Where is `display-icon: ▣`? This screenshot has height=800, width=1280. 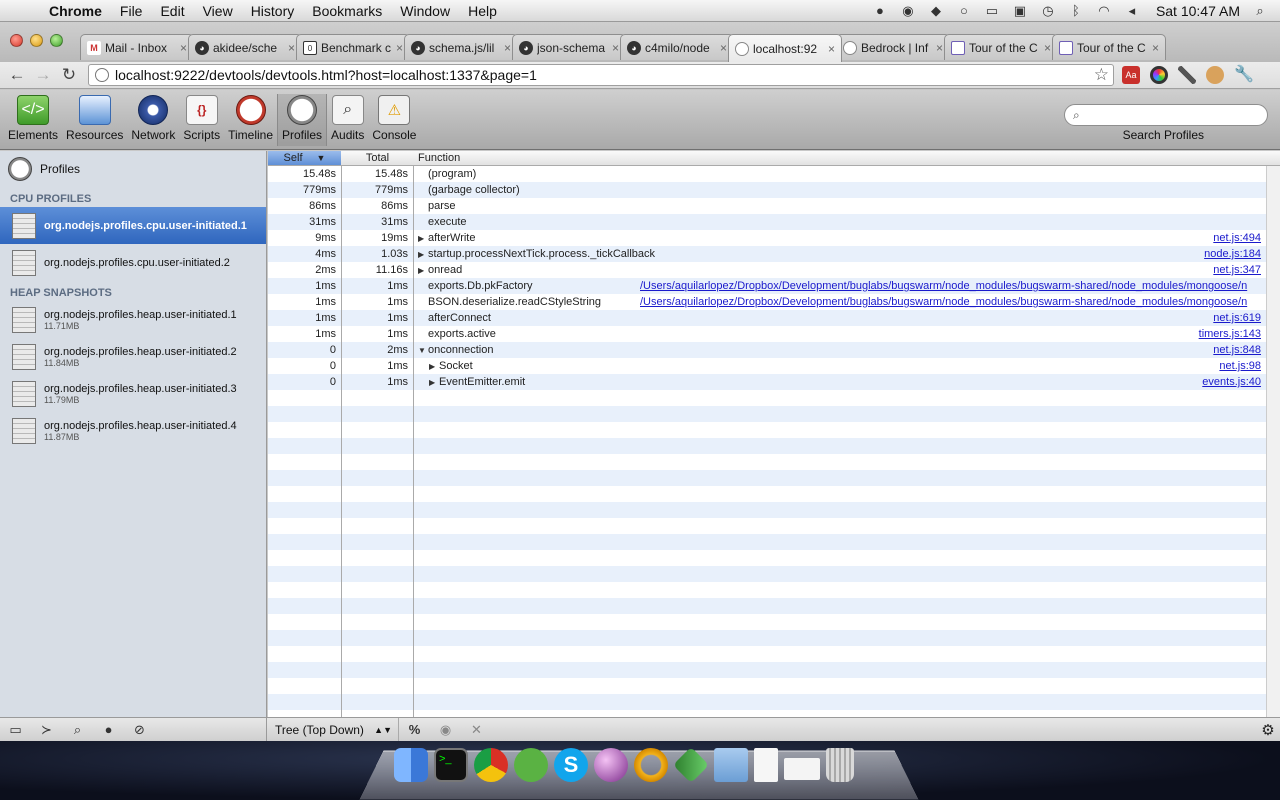
display-icon: ▣ is located at coordinates (1020, 10).